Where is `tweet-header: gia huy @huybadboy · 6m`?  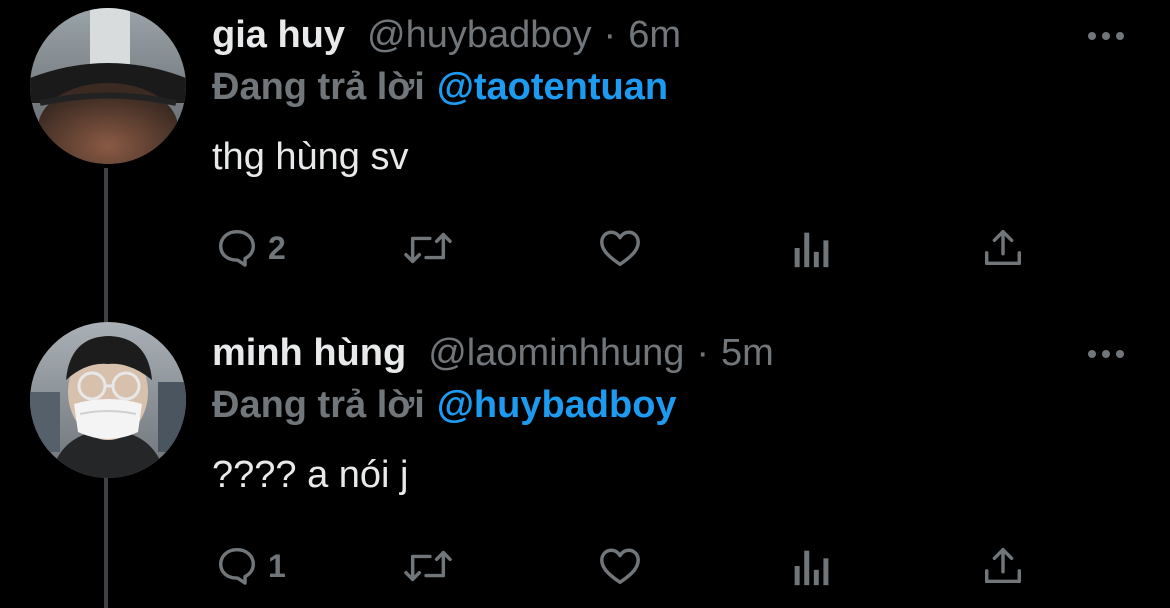
tweet-header: gia huy @huybadboy · 6m is located at coordinates (446, 37).